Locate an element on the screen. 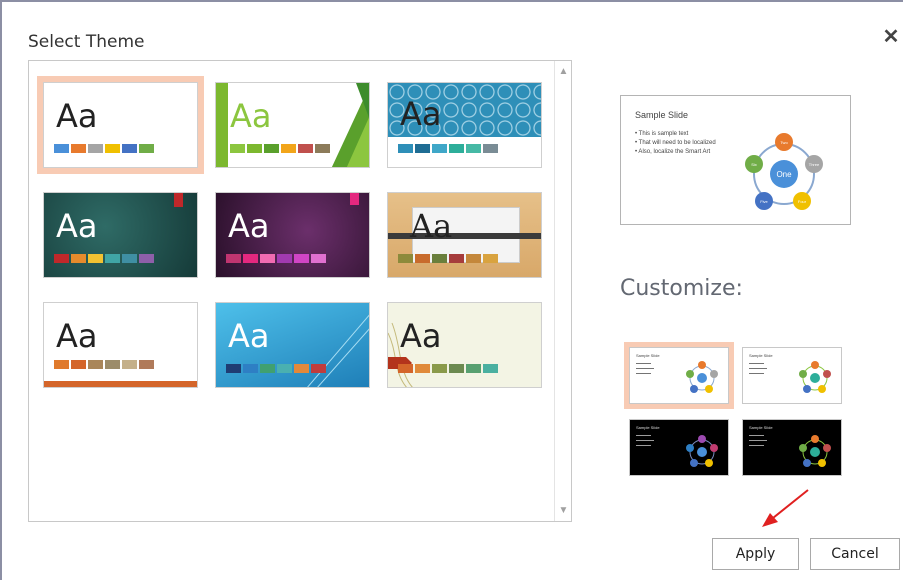 This screenshot has height=580, width=903. smartart-node: Six is located at coordinates (754, 164).